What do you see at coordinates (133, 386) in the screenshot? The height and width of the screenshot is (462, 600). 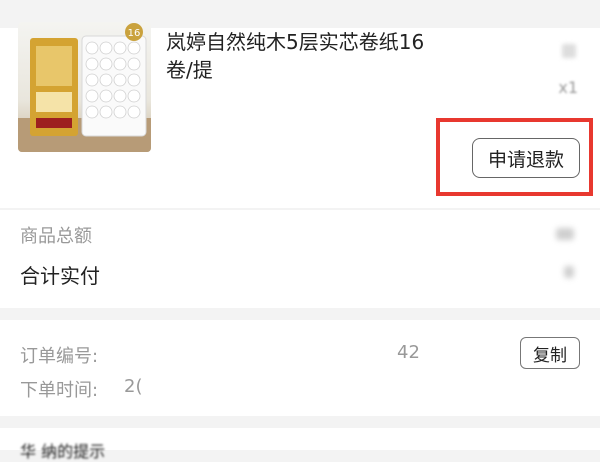 I see `order-time-value: 2(` at bounding box center [133, 386].